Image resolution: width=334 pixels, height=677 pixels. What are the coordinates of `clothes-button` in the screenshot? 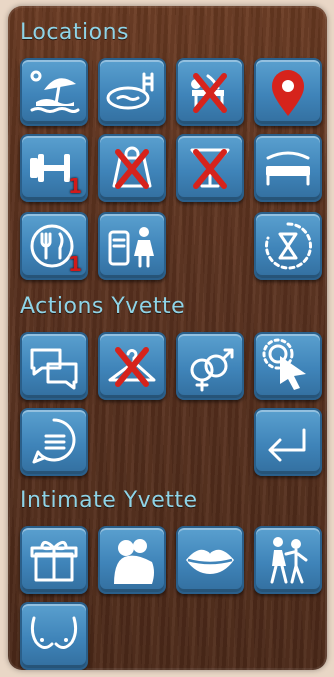 It's located at (132, 366).